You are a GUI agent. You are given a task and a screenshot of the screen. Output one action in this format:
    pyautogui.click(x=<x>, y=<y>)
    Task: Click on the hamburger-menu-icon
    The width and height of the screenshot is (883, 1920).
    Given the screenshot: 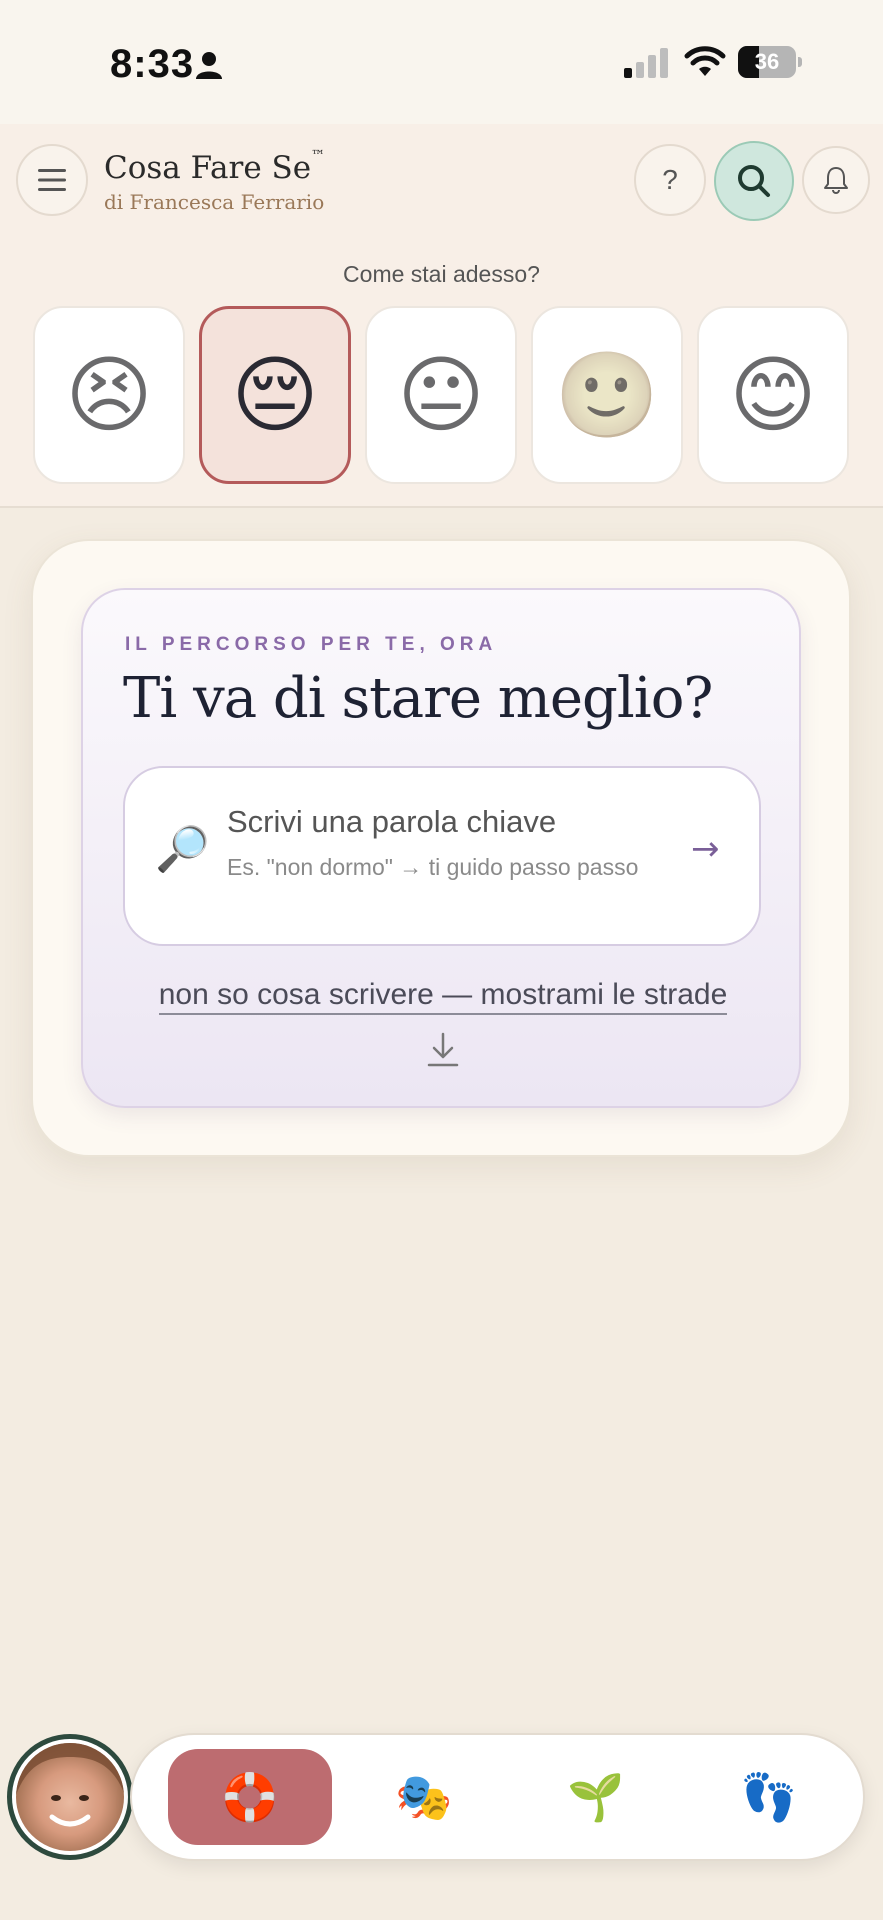 What is the action you would take?
    pyautogui.click(x=52, y=180)
    